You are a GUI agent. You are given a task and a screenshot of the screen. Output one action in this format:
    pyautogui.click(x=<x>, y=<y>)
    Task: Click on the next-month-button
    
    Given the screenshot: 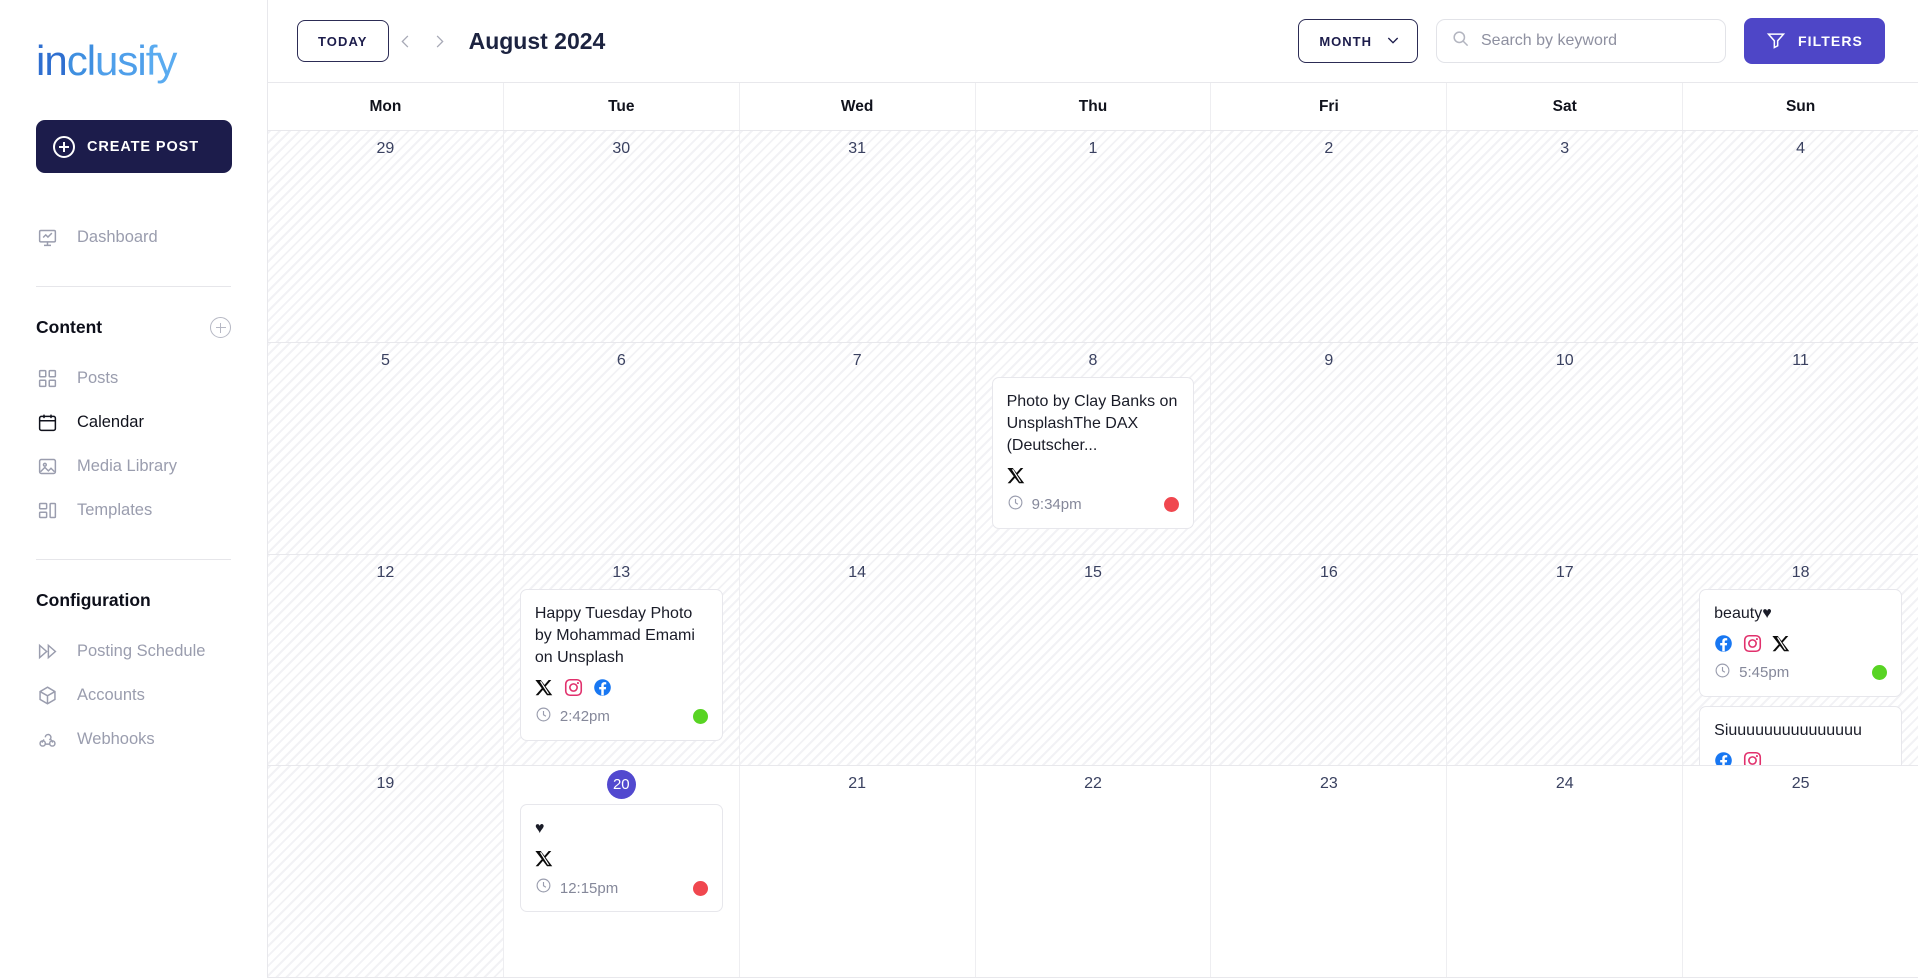 What is the action you would take?
    pyautogui.click(x=440, y=41)
    